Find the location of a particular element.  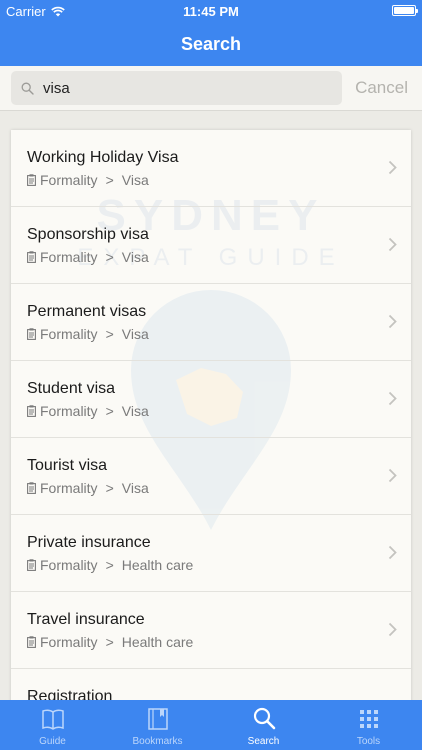

list-item: Permanent visas Formality > Visa is located at coordinates (211, 322).